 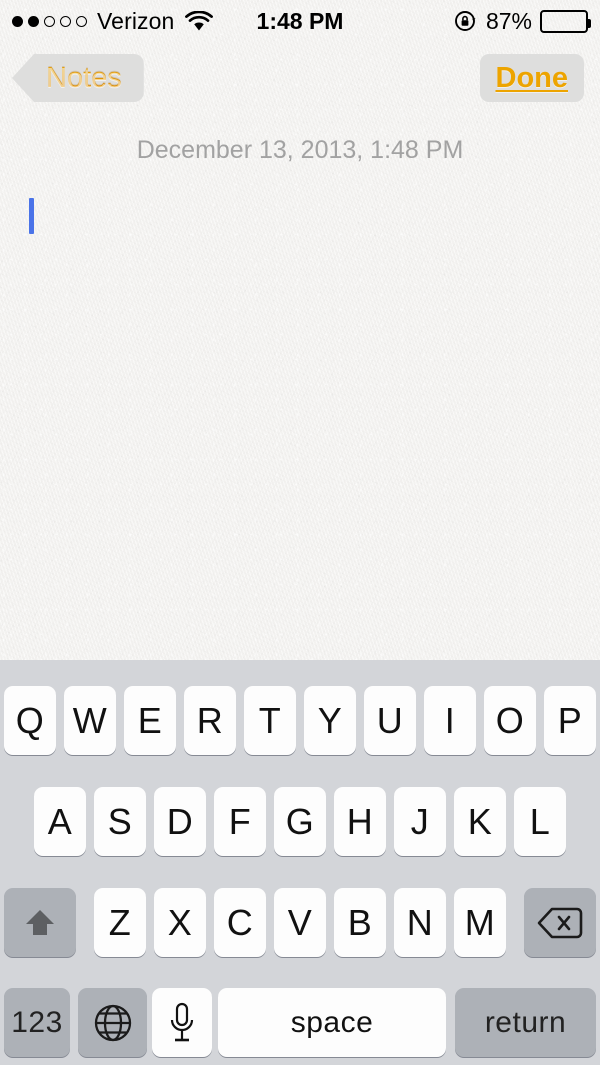 I want to click on key-a: A, so click(x=60, y=821).